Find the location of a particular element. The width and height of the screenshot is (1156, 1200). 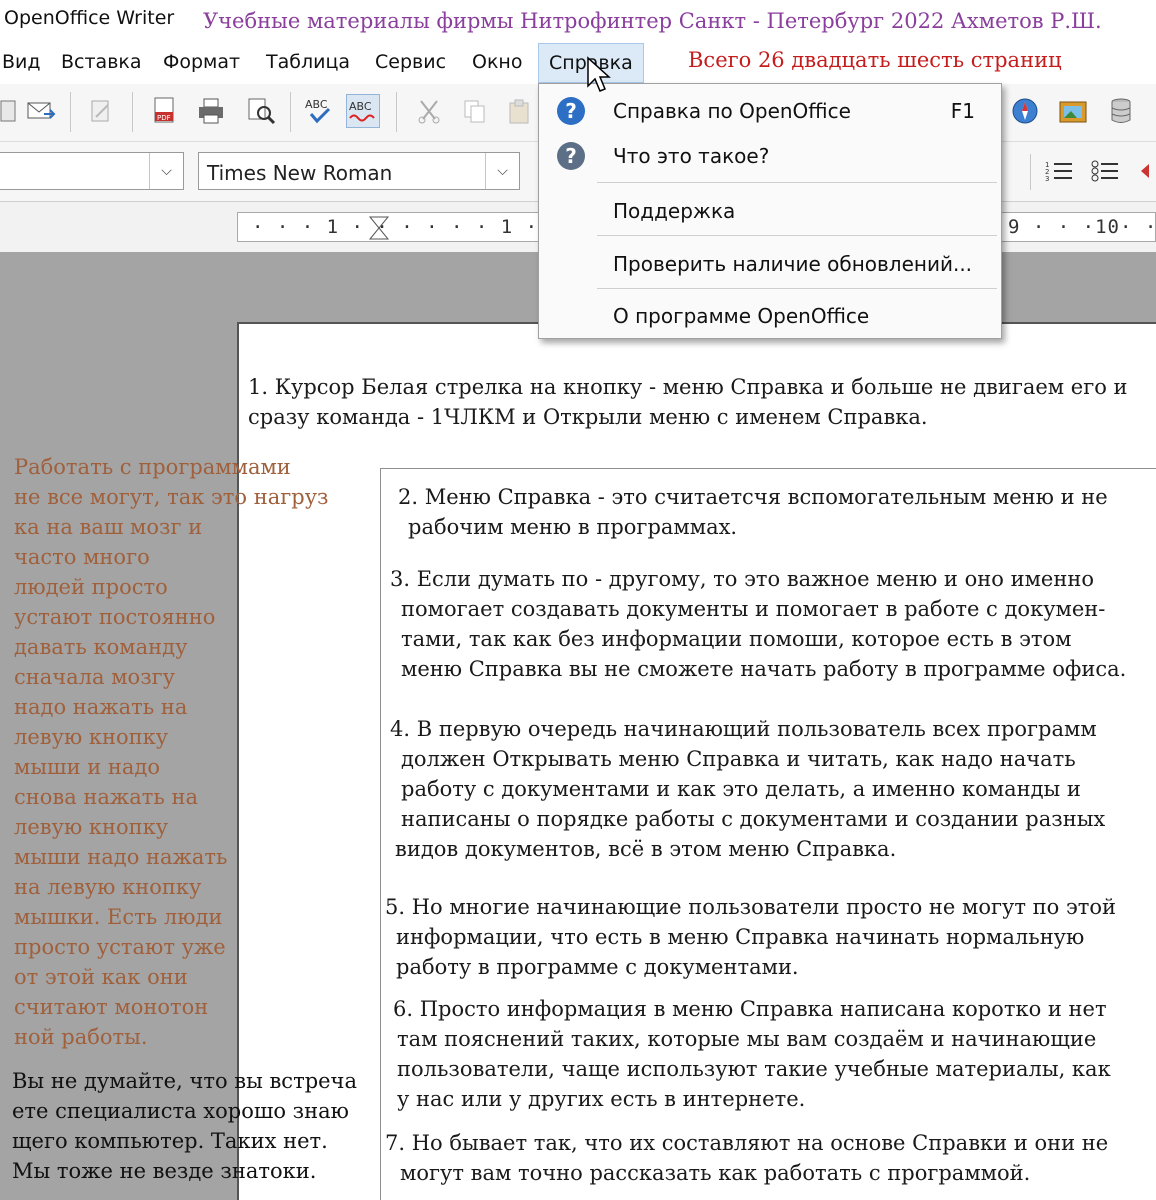

menu-separator is located at coordinates (797, 235).